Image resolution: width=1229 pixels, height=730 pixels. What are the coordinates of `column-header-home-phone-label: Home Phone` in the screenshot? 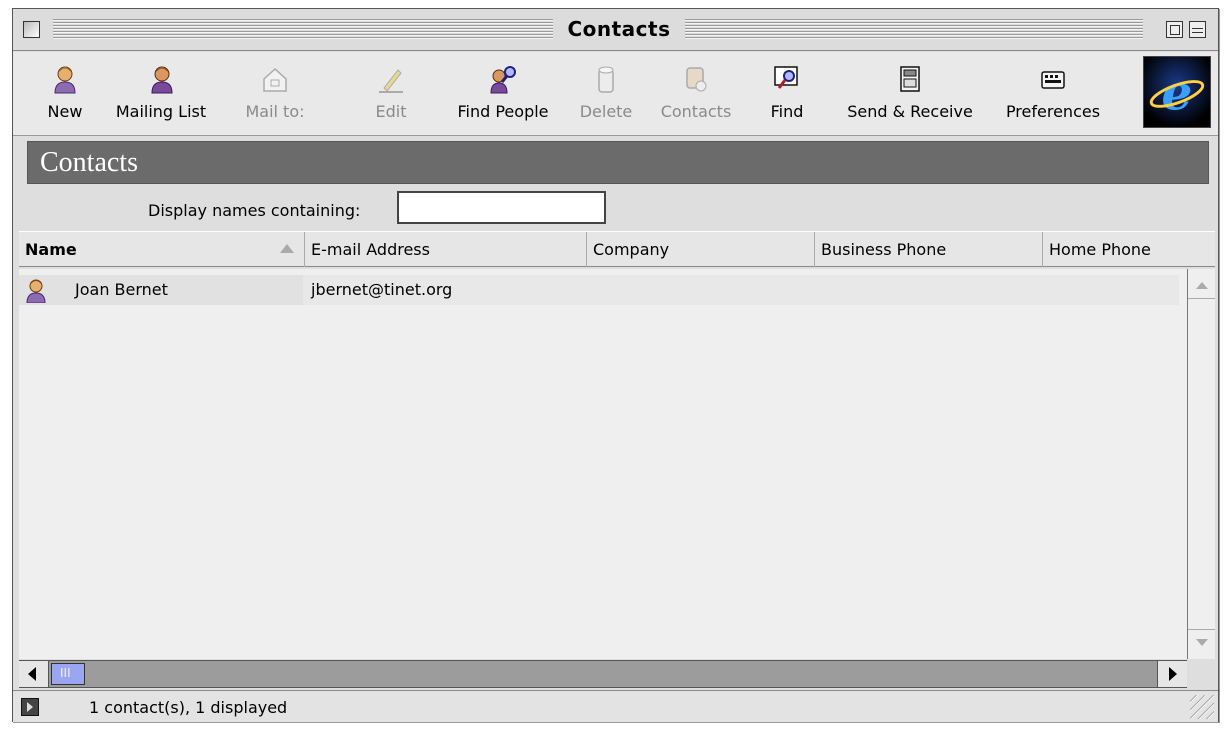 It's located at (1100, 249).